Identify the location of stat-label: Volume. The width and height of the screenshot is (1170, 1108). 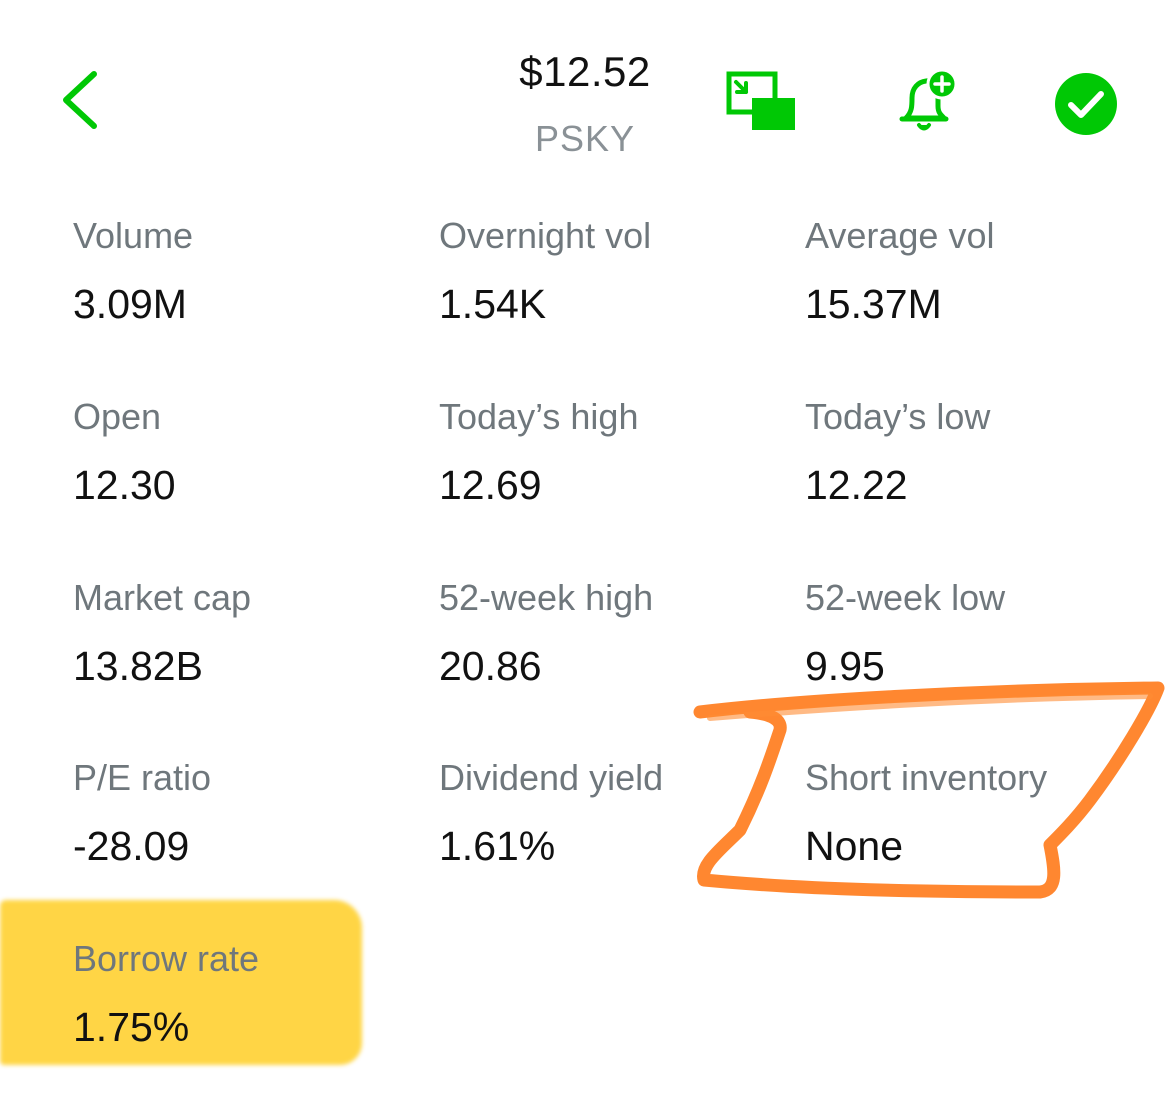
(133, 235).